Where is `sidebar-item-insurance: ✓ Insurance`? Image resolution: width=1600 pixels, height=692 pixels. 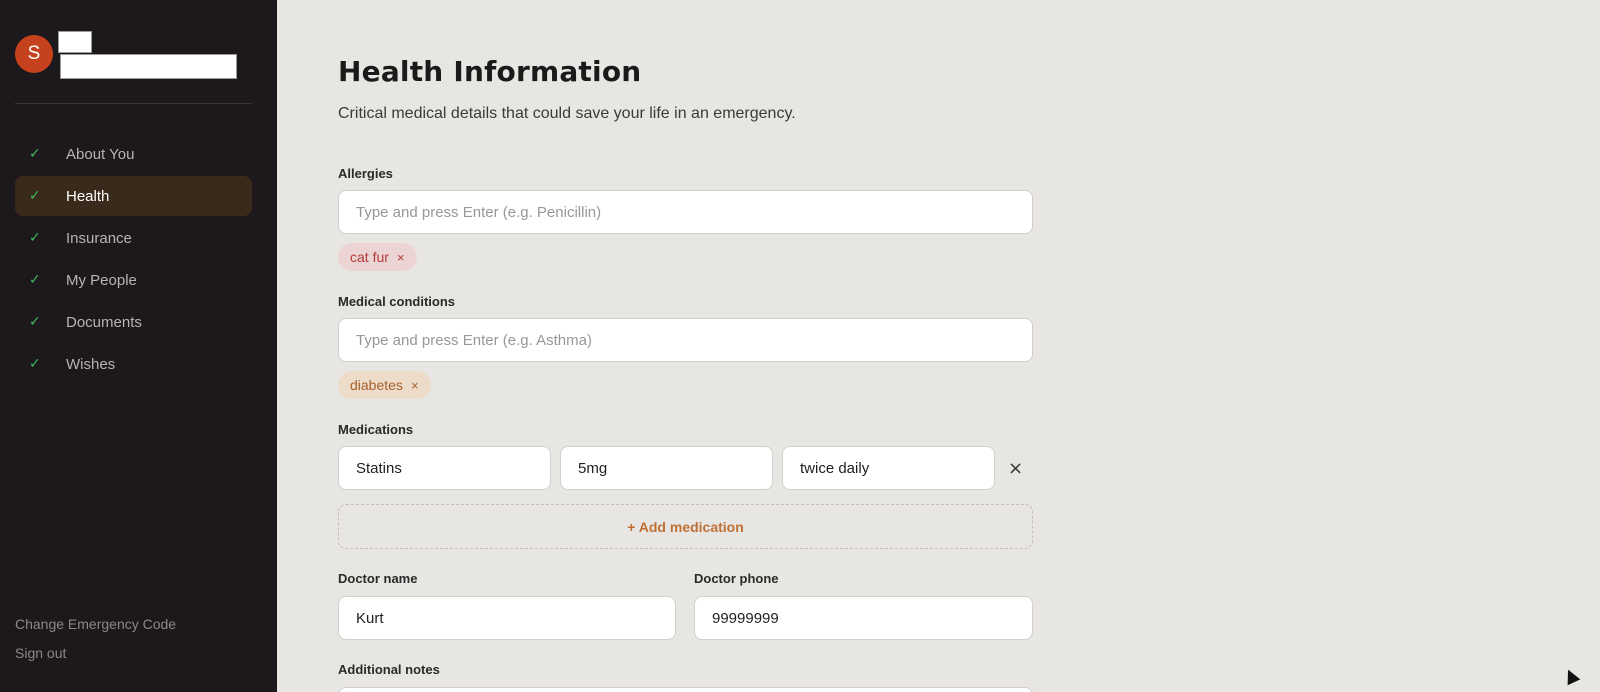
sidebar-item-insurance: ✓ Insurance is located at coordinates (133, 238).